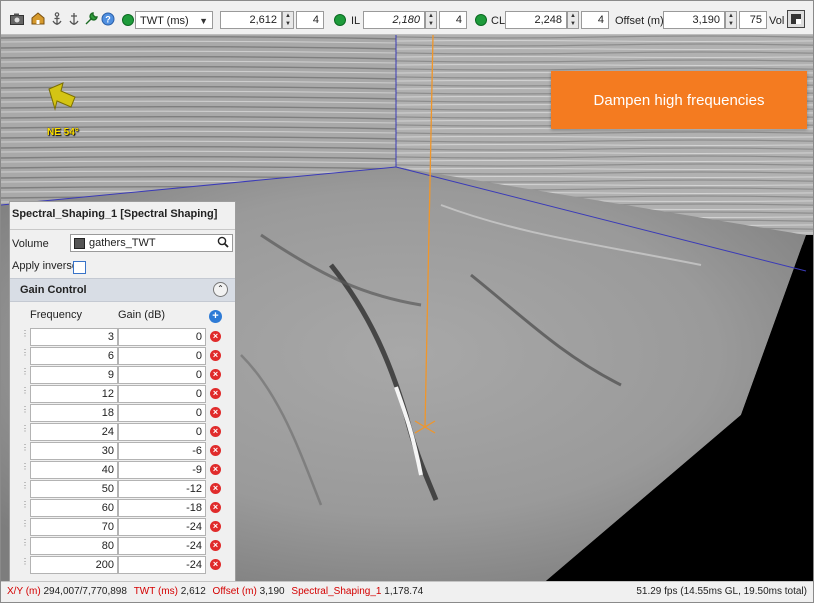  I want to click on frequency-cell: 9, so click(74, 375).